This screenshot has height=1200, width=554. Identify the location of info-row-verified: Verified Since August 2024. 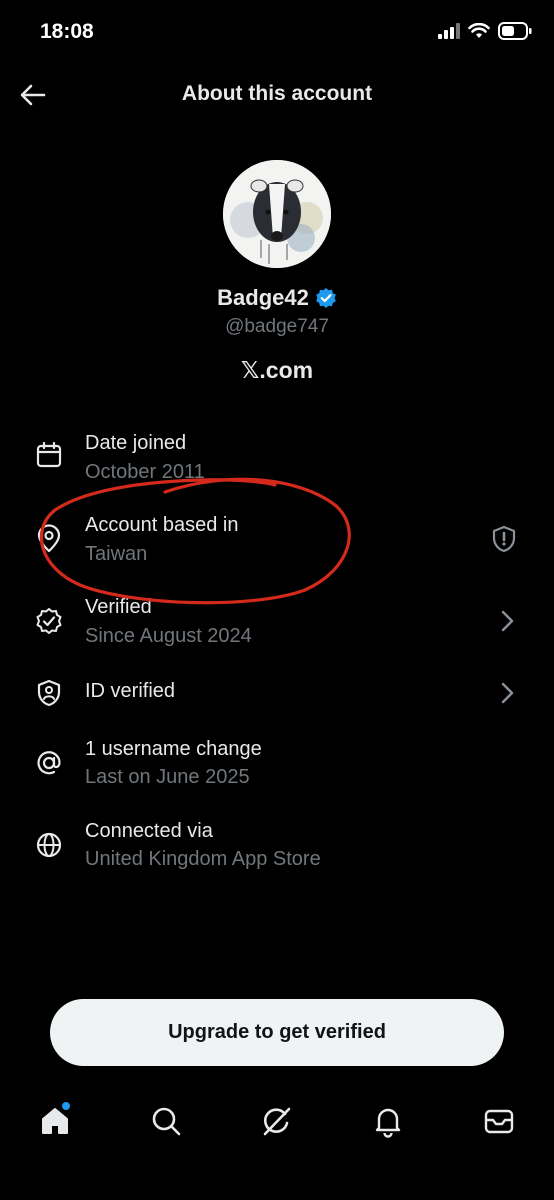
(277, 619).